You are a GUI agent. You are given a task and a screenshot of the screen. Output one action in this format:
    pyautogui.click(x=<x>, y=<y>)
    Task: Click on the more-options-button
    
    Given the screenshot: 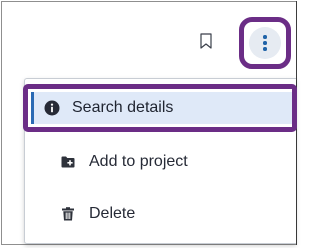 What is the action you would take?
    pyautogui.click(x=265, y=43)
    